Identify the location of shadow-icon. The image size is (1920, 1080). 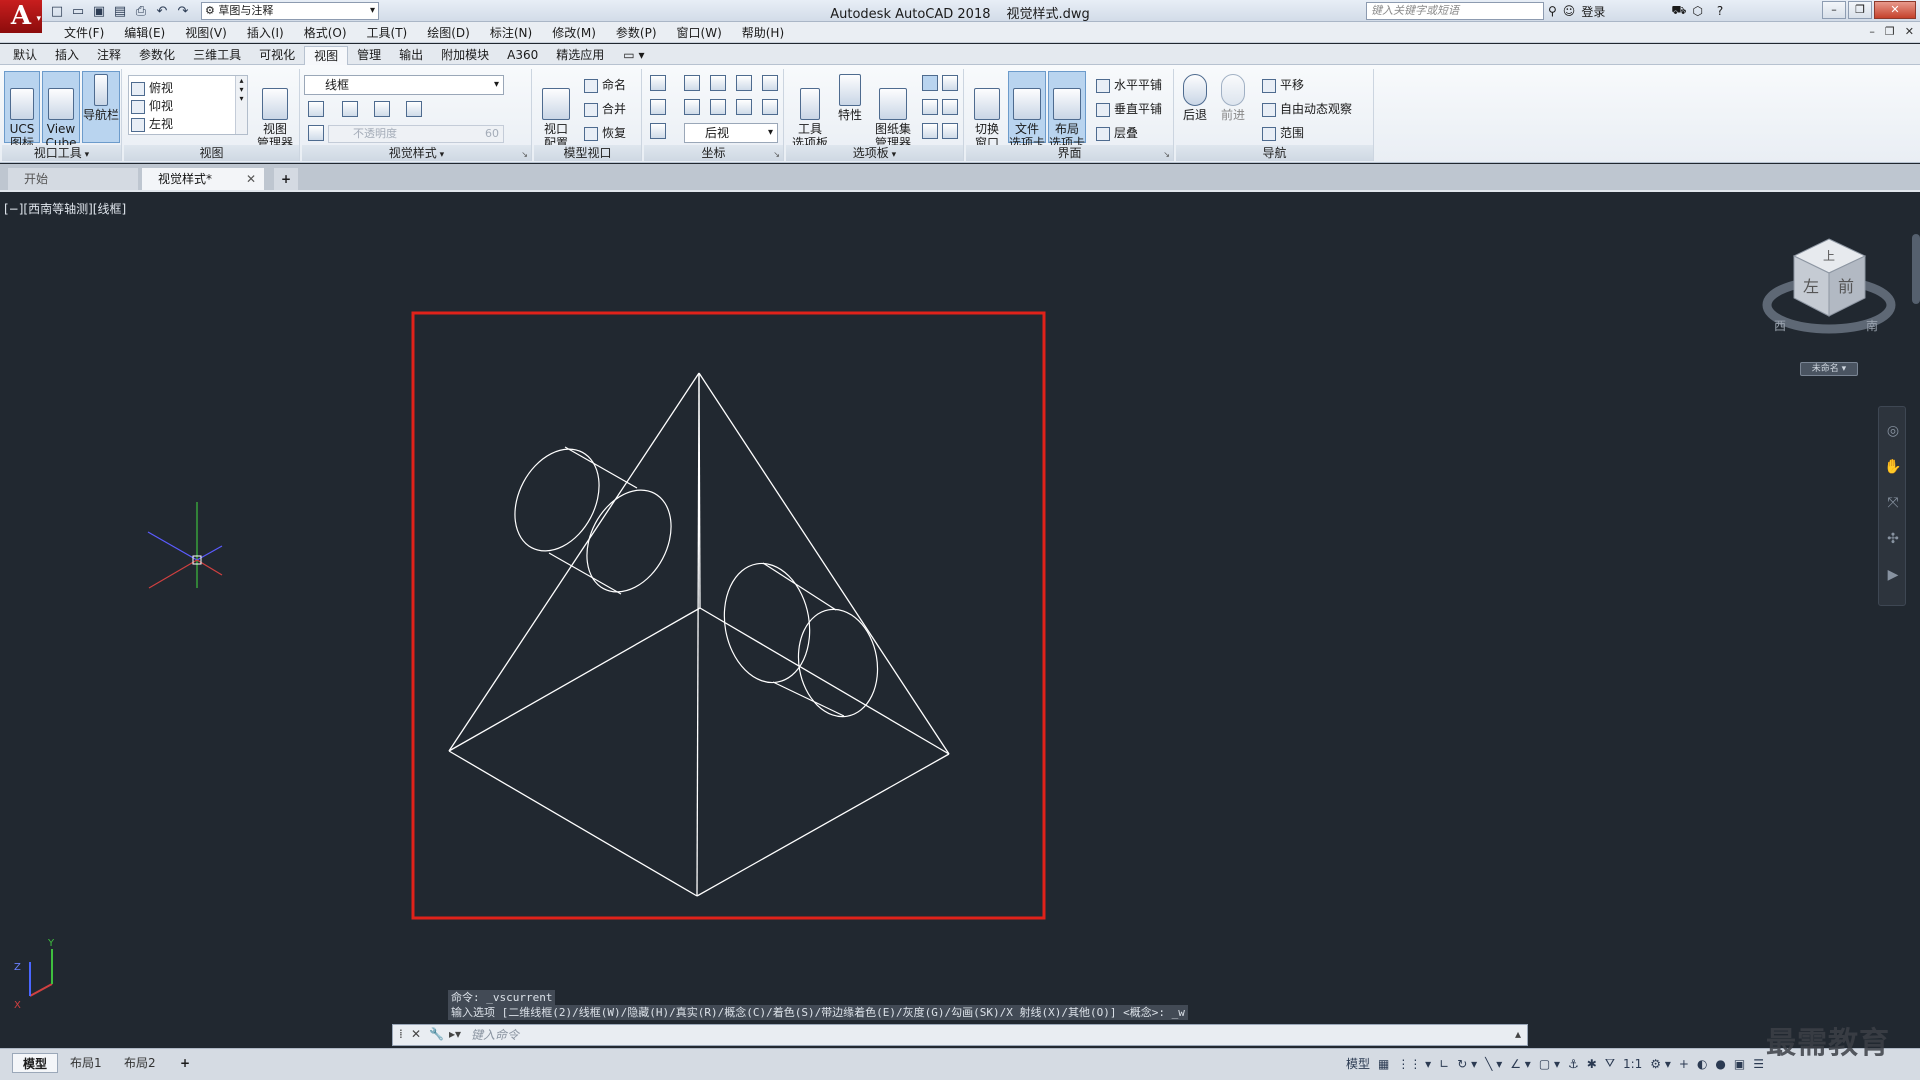
(350, 109).